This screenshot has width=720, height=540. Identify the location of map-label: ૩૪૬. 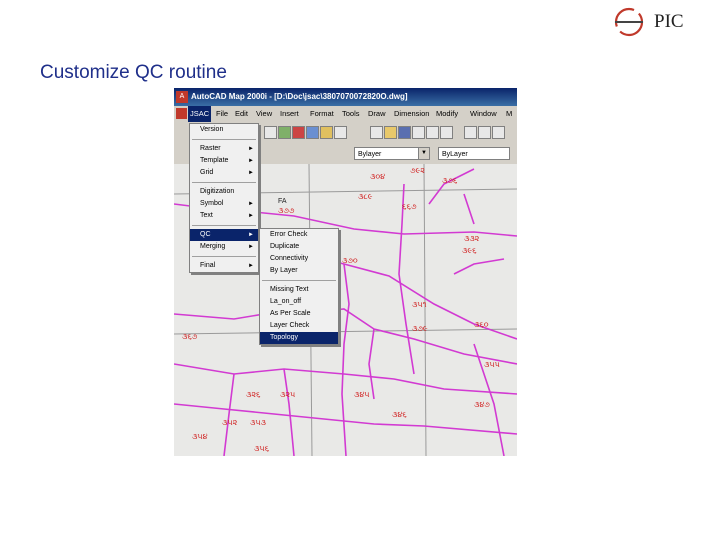
(399, 414).